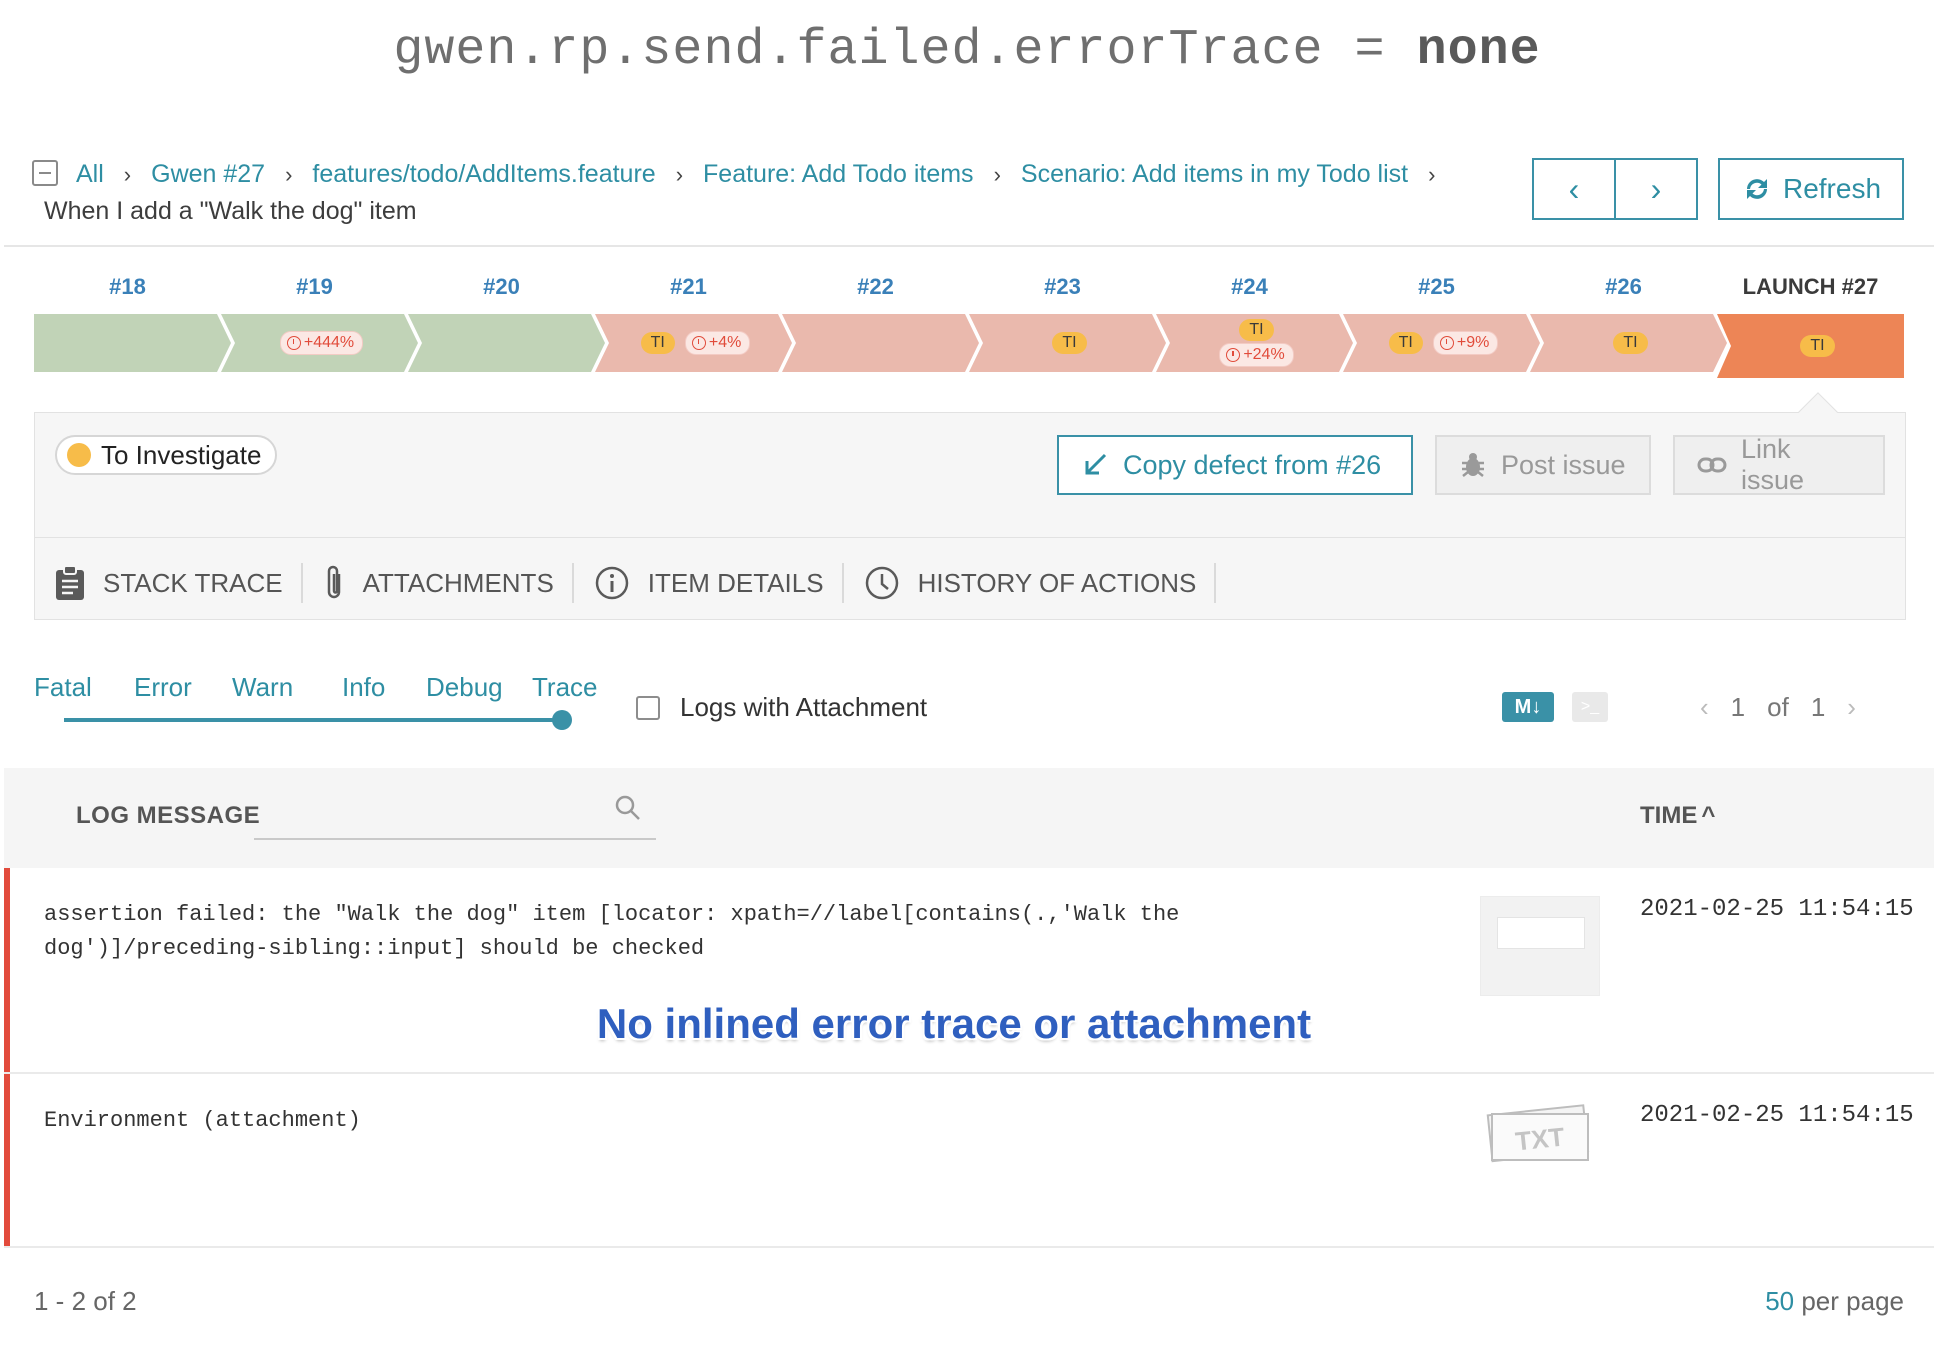 Image resolution: width=1934 pixels, height=1364 pixels. What do you see at coordinates (230, 211) in the screenshot?
I see `breadcrumb-current: When I add a "Walk the dog" item` at bounding box center [230, 211].